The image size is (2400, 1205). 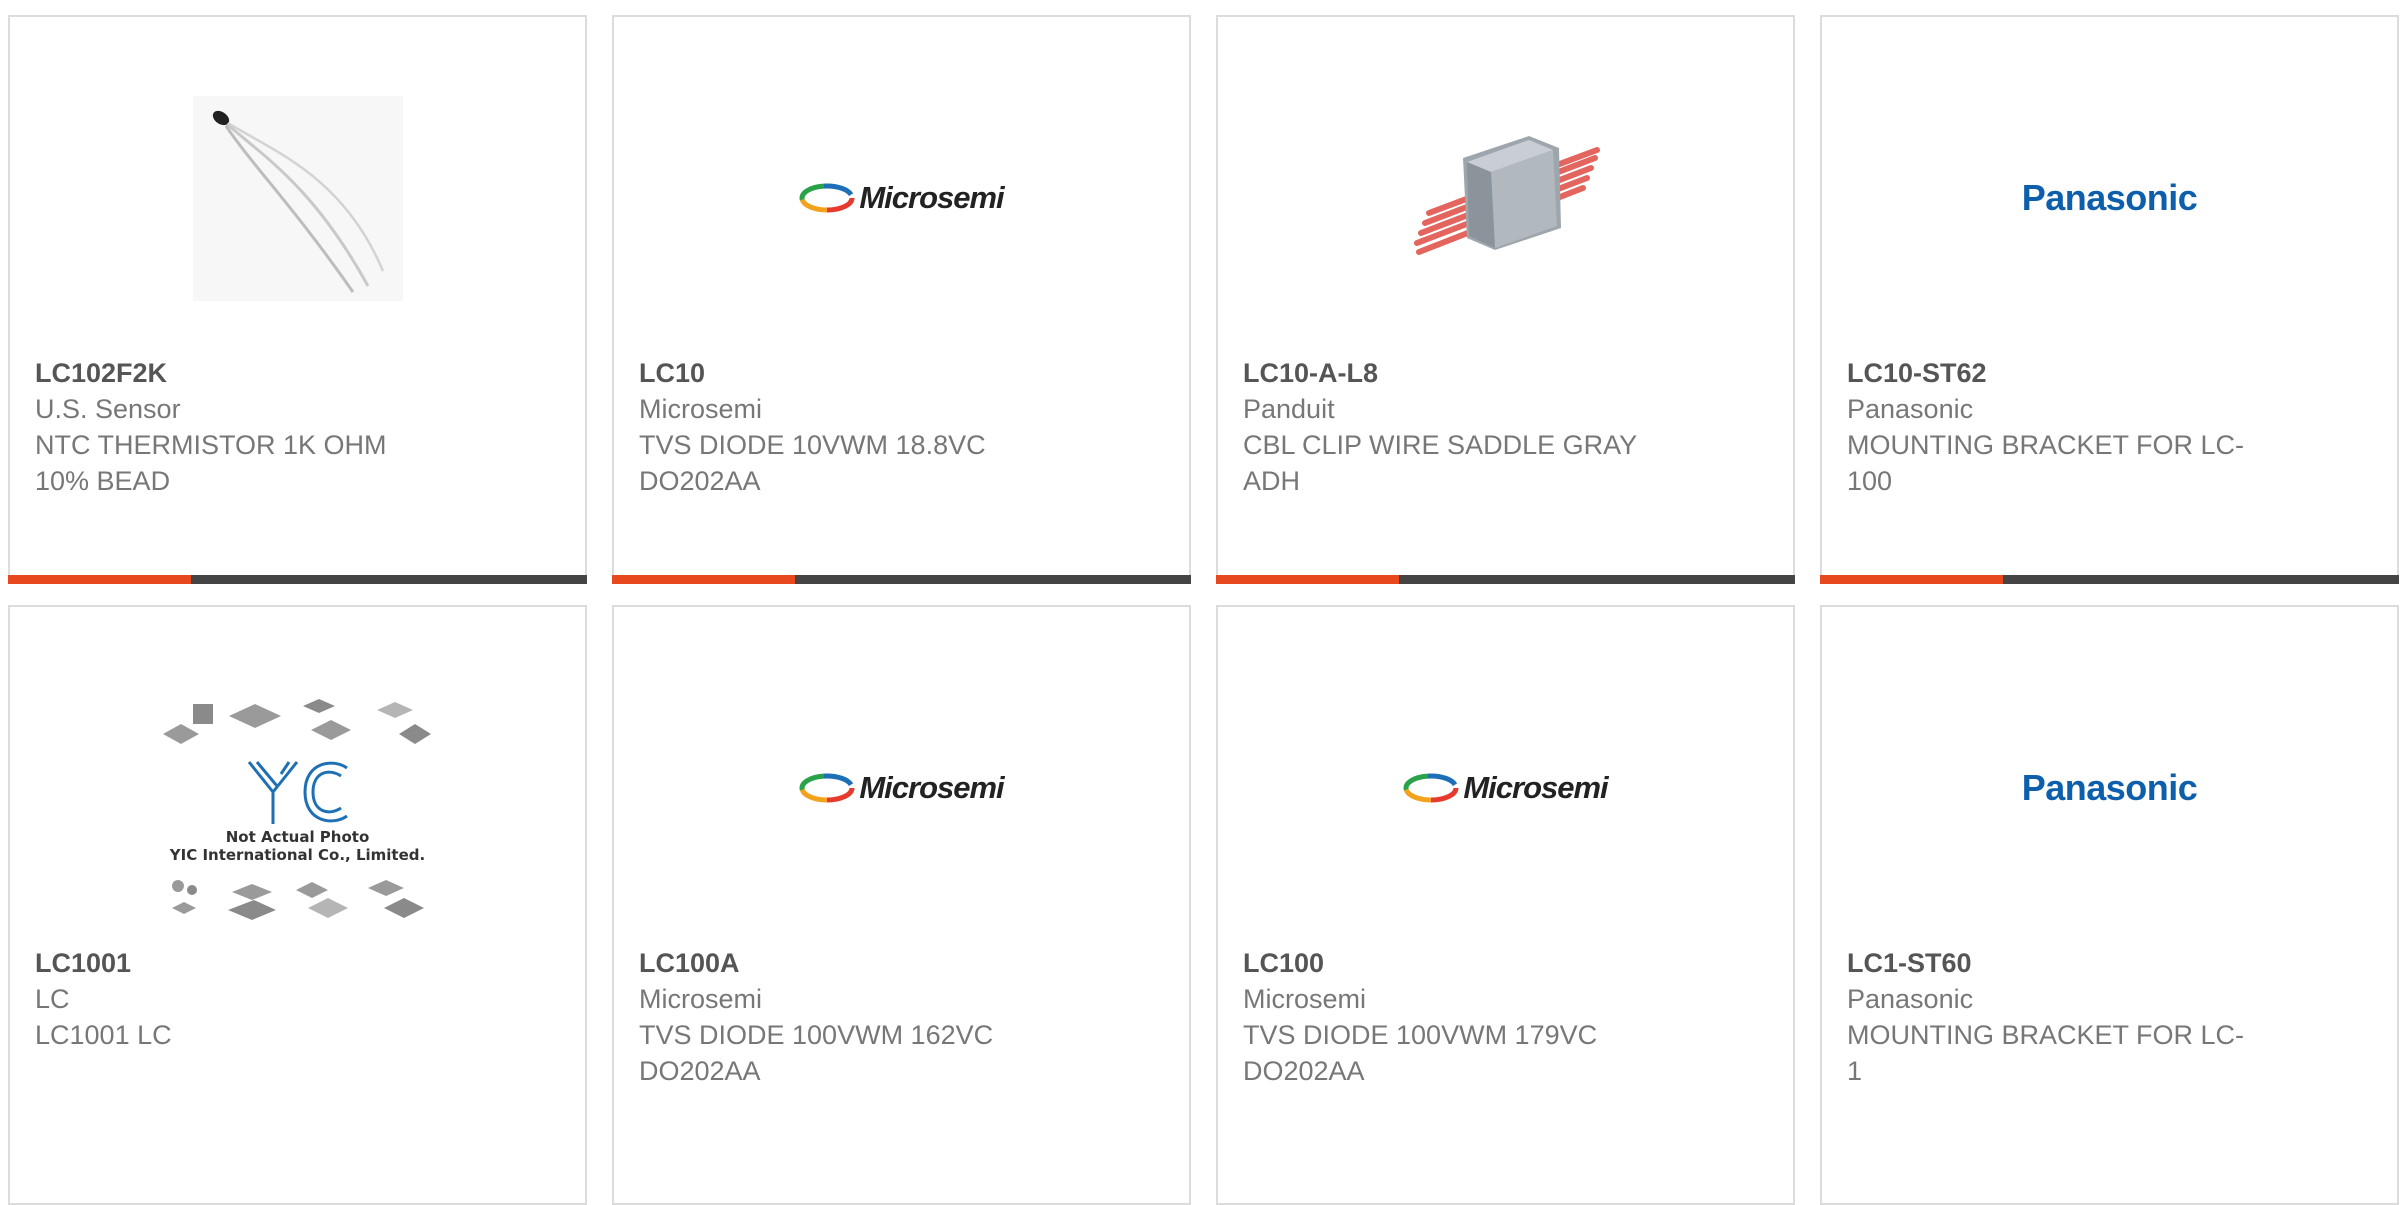 What do you see at coordinates (1272, 481) in the screenshot?
I see `description-line: ADH` at bounding box center [1272, 481].